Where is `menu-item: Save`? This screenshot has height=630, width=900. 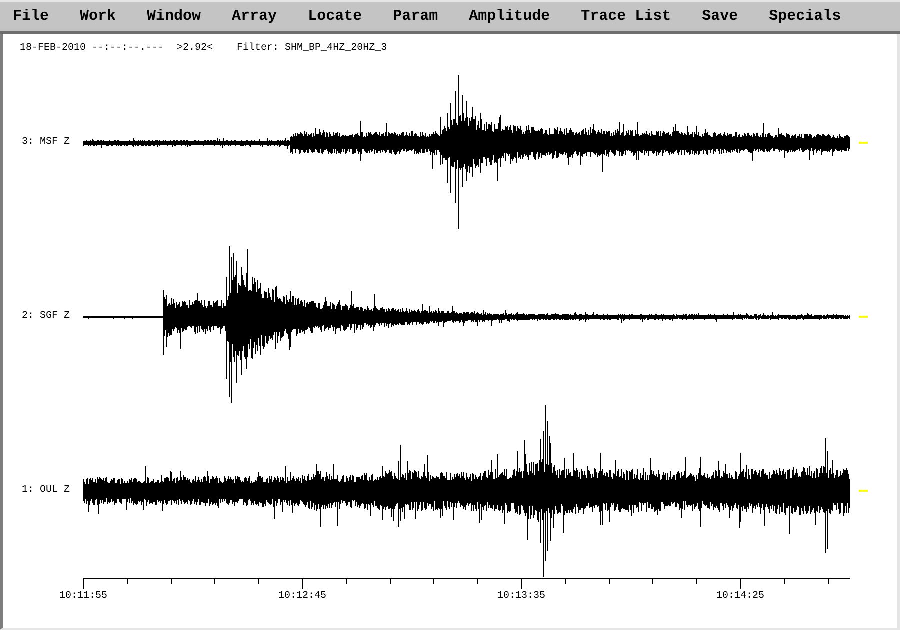 menu-item: Save is located at coordinates (720, 17).